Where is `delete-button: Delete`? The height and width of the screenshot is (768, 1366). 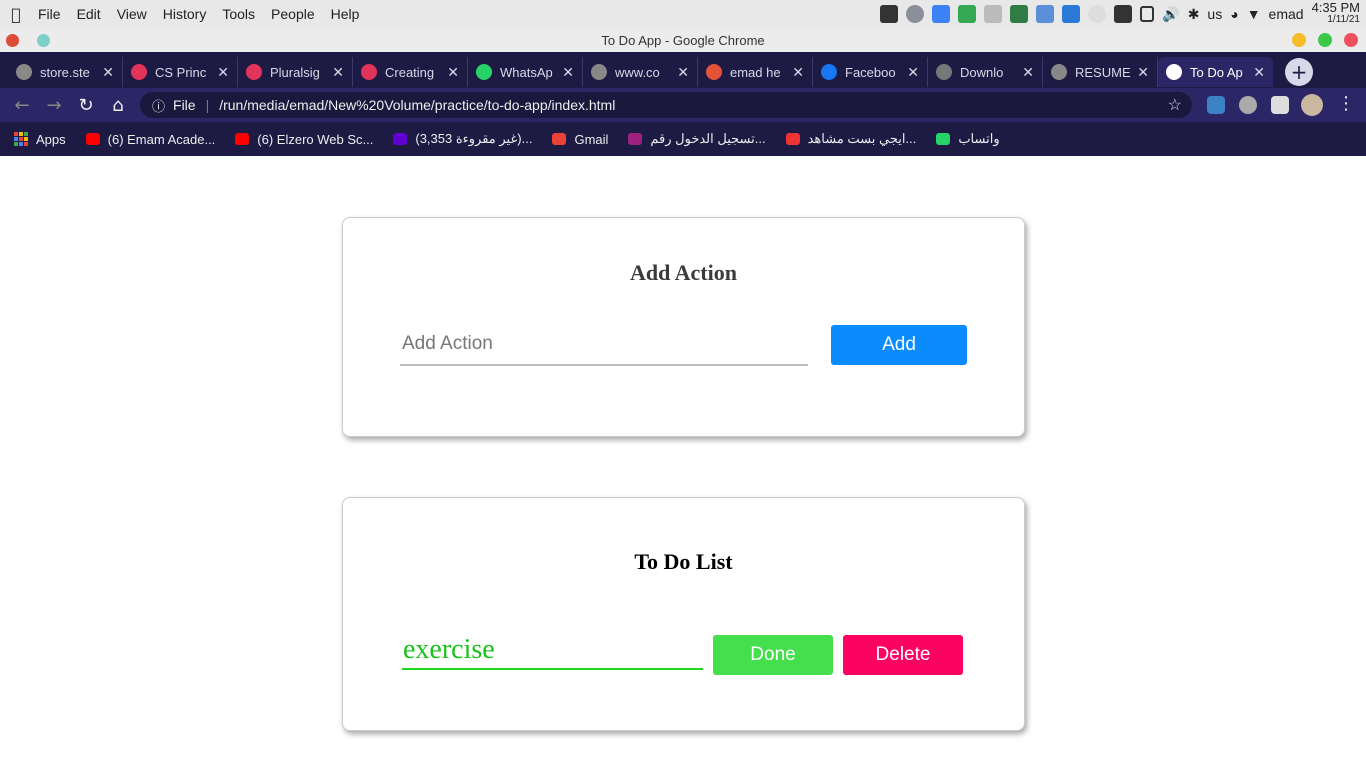
delete-button: Delete is located at coordinates (903, 655).